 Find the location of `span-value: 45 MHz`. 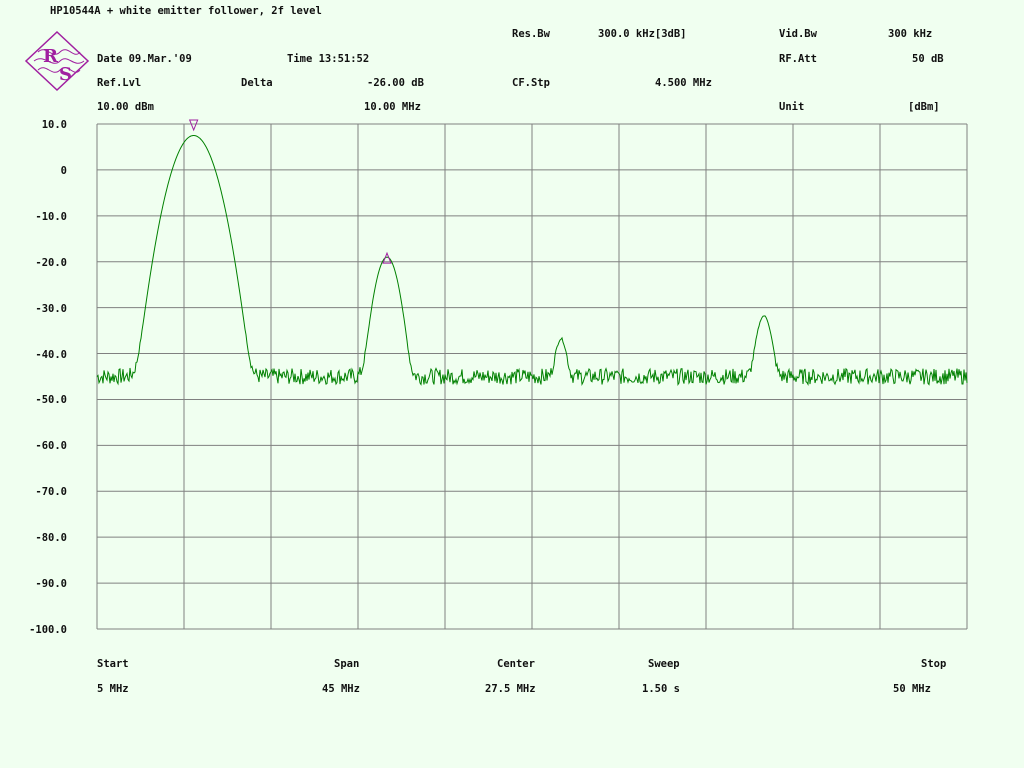

span-value: 45 MHz is located at coordinates (341, 689).